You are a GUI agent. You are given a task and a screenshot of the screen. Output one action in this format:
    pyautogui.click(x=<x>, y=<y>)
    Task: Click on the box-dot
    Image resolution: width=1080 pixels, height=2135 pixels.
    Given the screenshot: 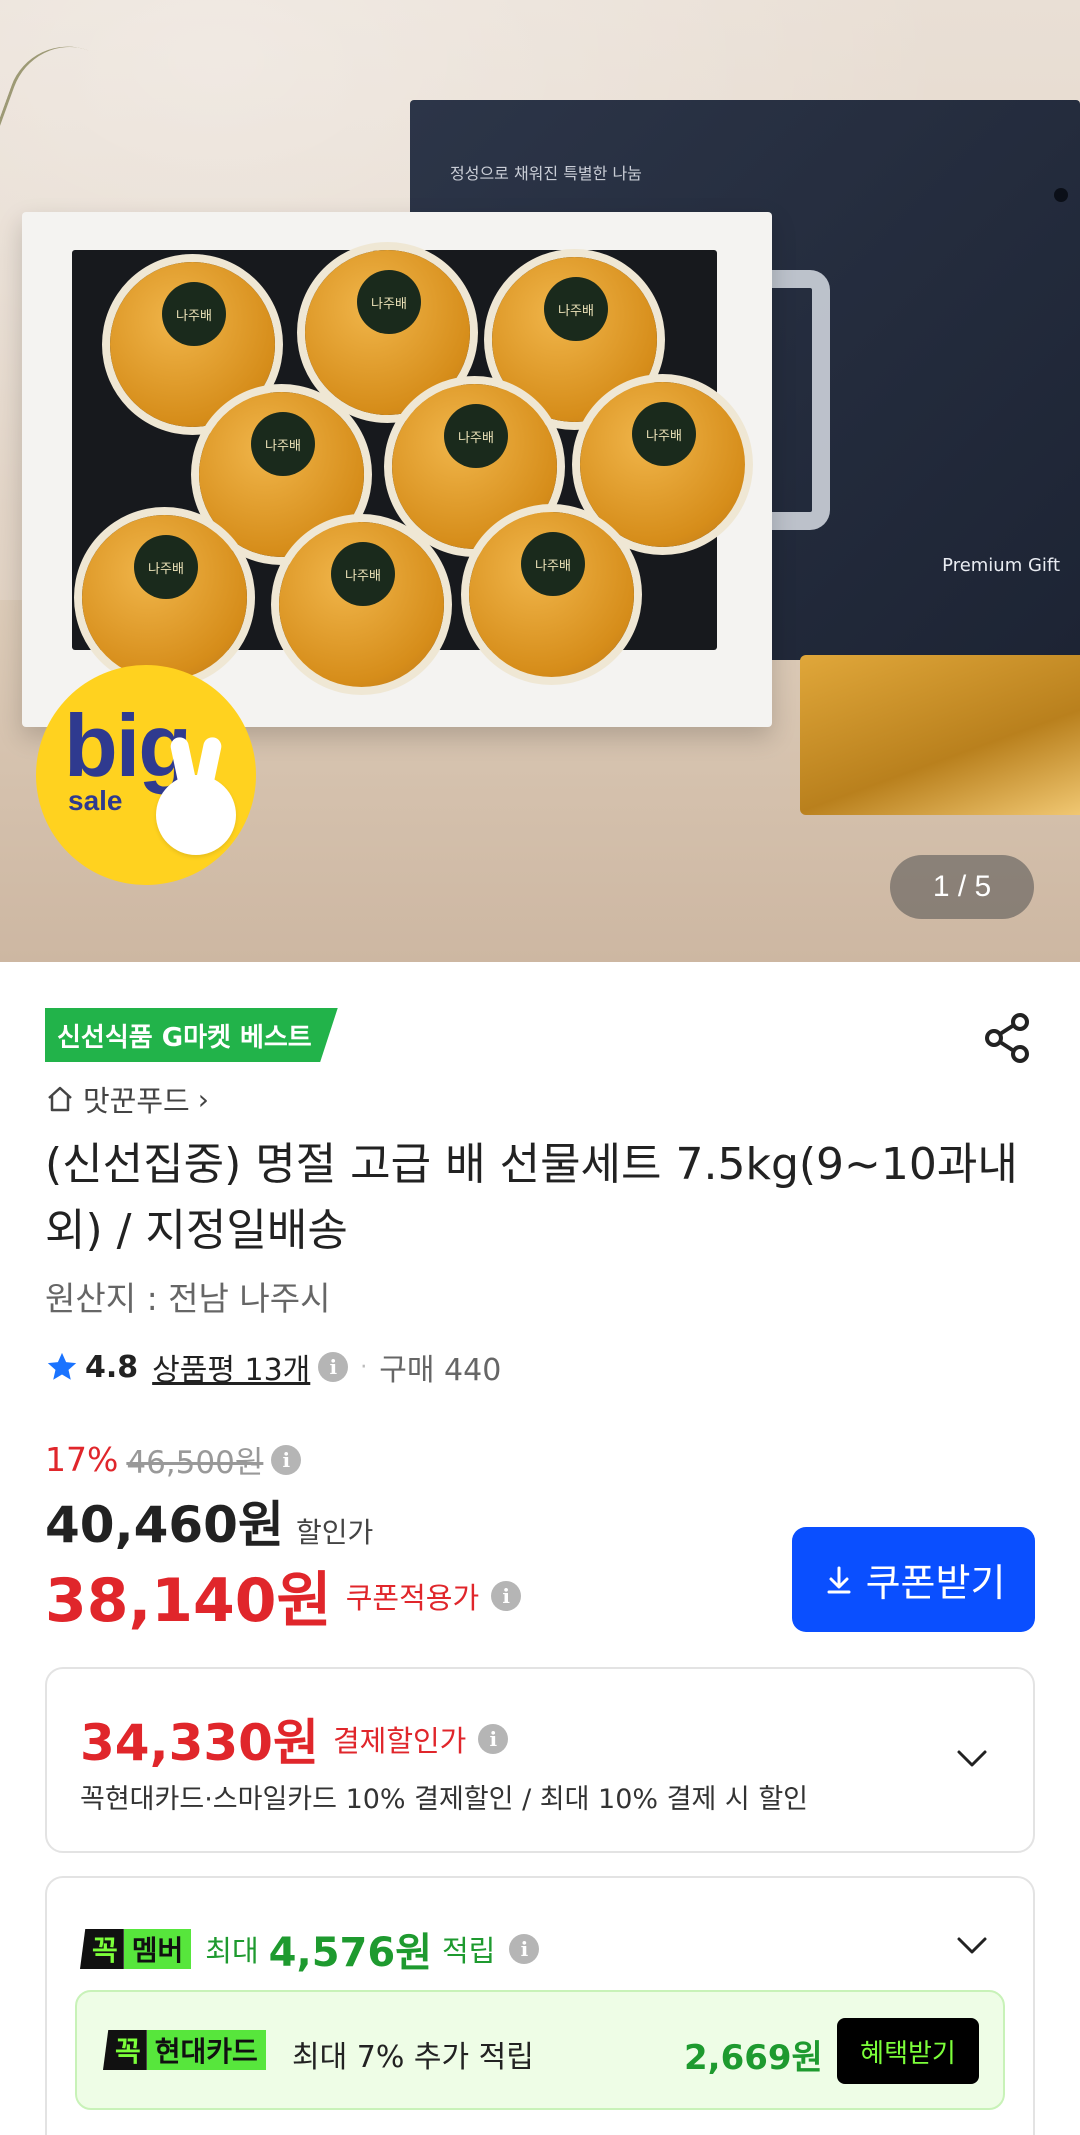 What is the action you would take?
    pyautogui.click(x=1061, y=195)
    